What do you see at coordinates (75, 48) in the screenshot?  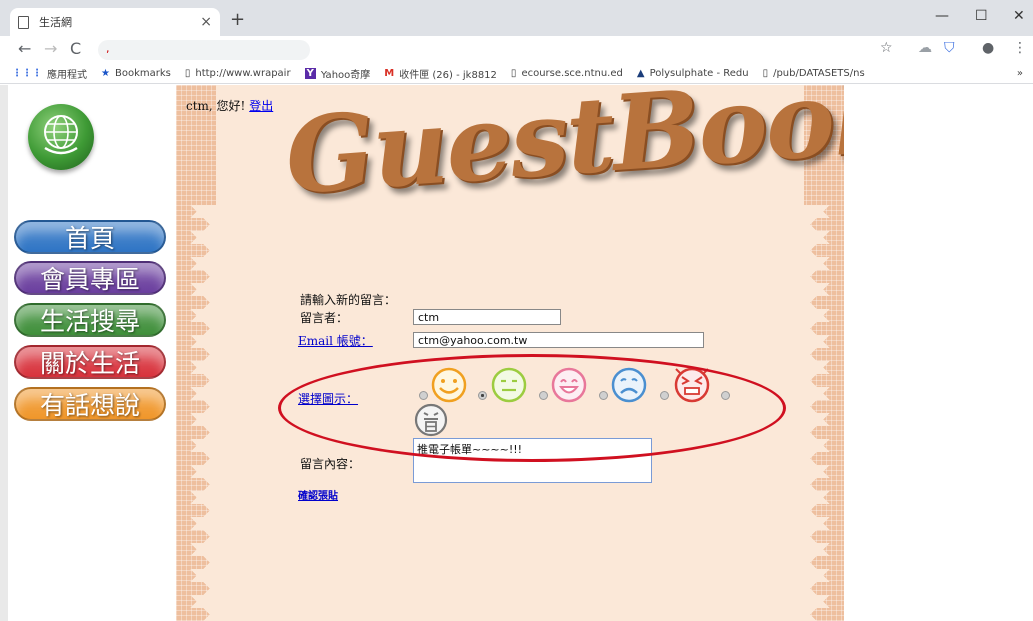 I see `reload-icon: C` at bounding box center [75, 48].